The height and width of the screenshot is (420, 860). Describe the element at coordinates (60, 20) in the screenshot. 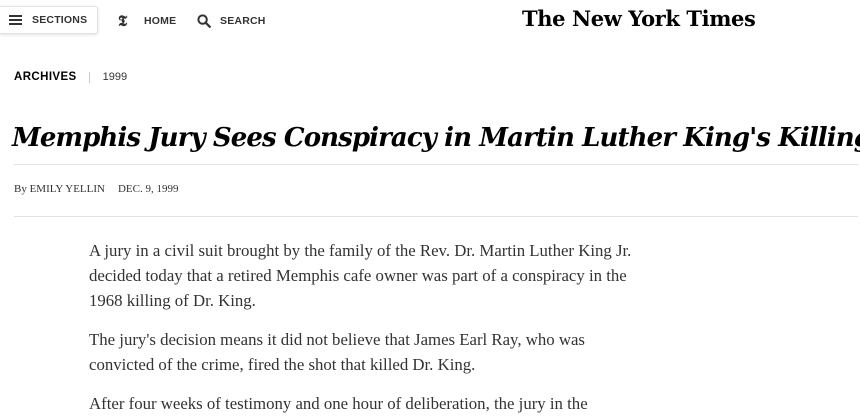

I see `sections-label: SECTIONS` at that location.